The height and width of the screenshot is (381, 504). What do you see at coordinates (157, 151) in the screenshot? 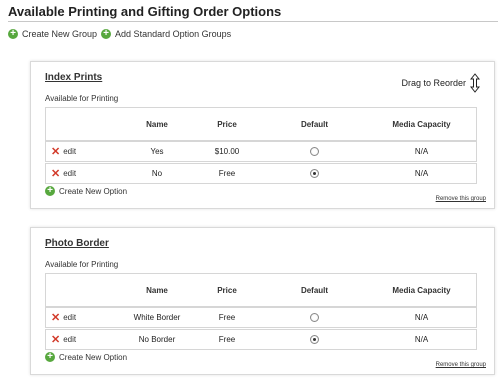
I see `option-name: Yes` at bounding box center [157, 151].